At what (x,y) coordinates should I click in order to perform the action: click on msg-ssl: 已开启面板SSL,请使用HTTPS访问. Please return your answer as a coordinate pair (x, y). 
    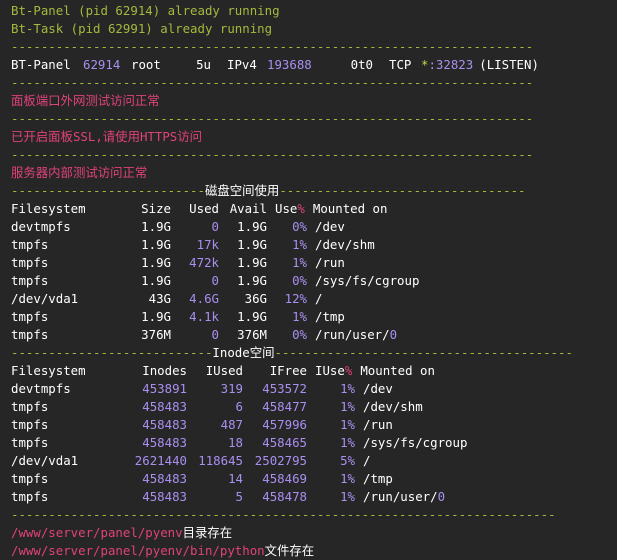
    Looking at the image, I should click on (107, 136).